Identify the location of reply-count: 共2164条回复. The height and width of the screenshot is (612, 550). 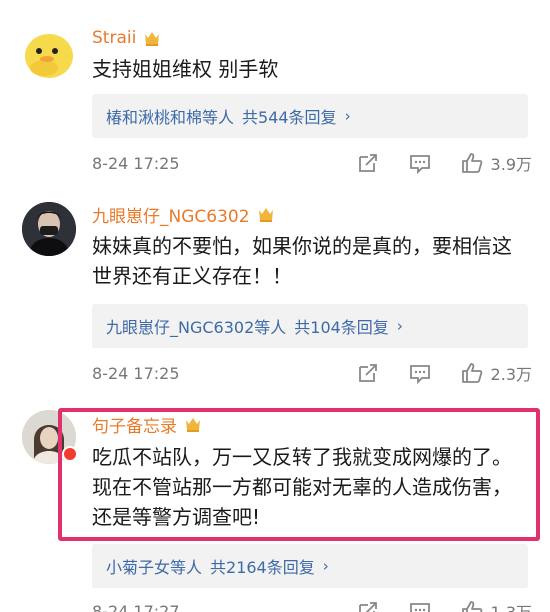
(262, 567).